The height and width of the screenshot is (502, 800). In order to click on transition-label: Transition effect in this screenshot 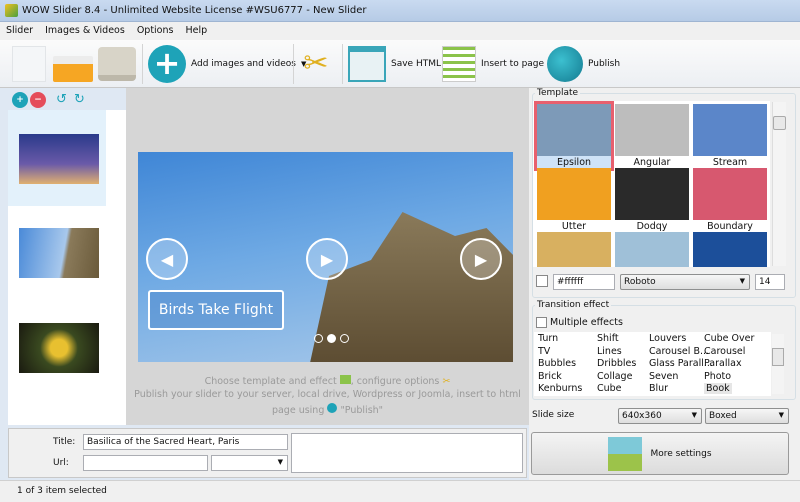, I will do `click(573, 305)`.